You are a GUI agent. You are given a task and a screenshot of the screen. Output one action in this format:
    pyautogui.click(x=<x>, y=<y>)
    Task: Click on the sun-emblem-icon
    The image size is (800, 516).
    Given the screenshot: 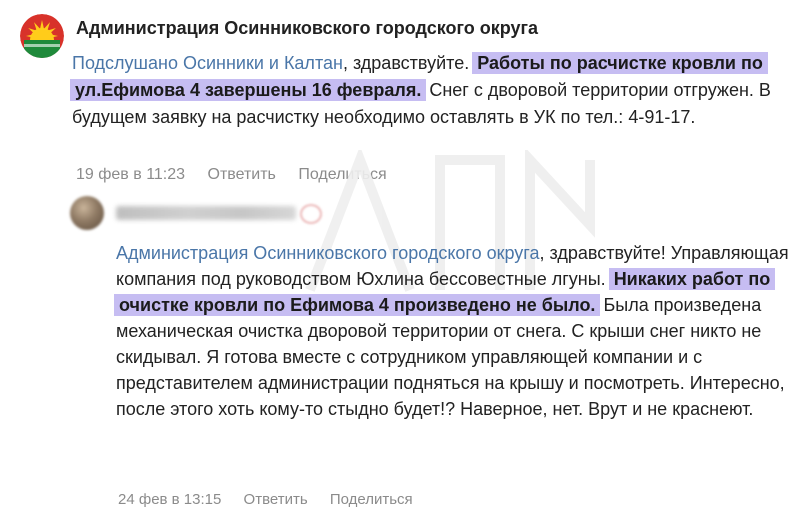 What is the action you would take?
    pyautogui.click(x=42, y=36)
    